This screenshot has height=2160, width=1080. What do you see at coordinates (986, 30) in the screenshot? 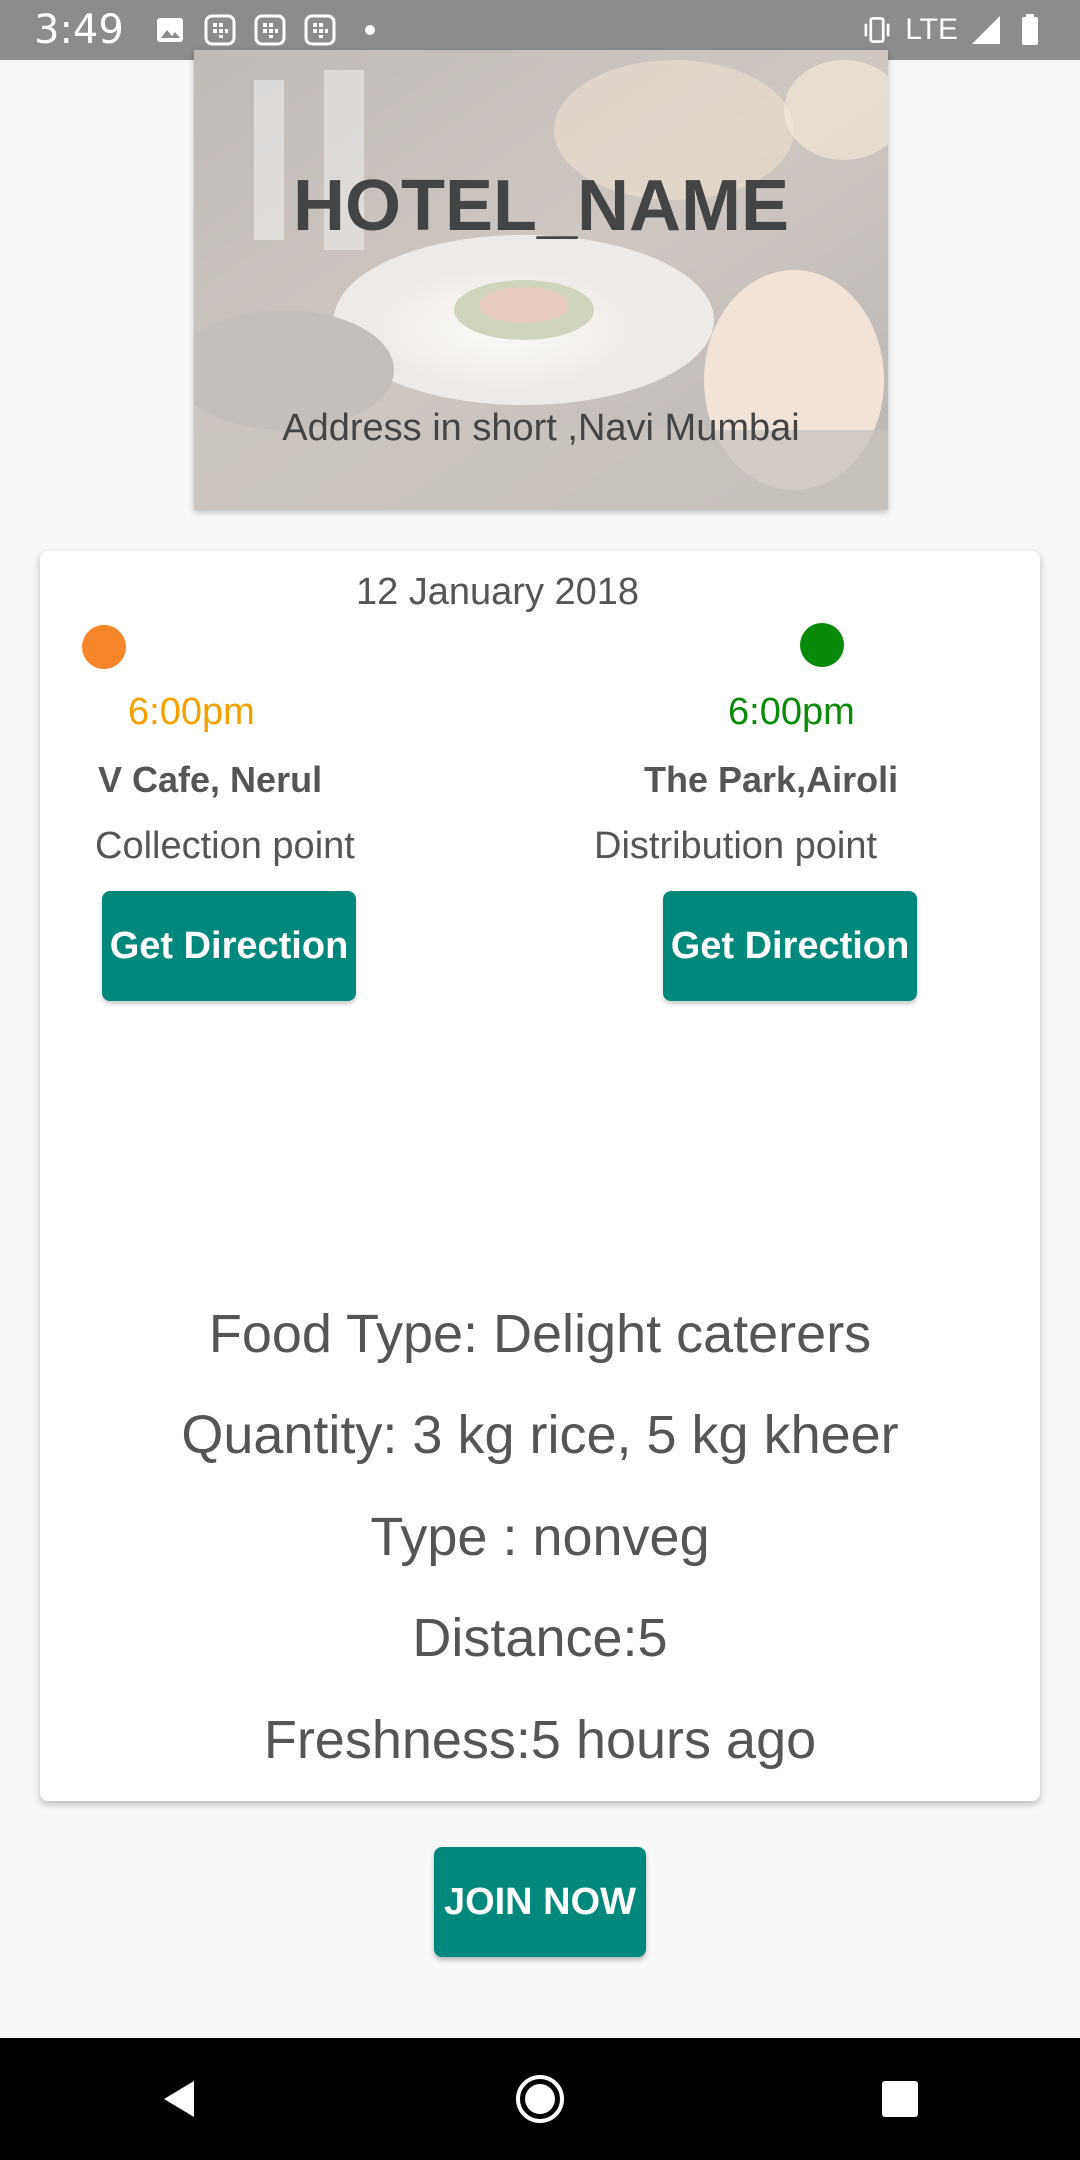
I see `signal-icon` at bounding box center [986, 30].